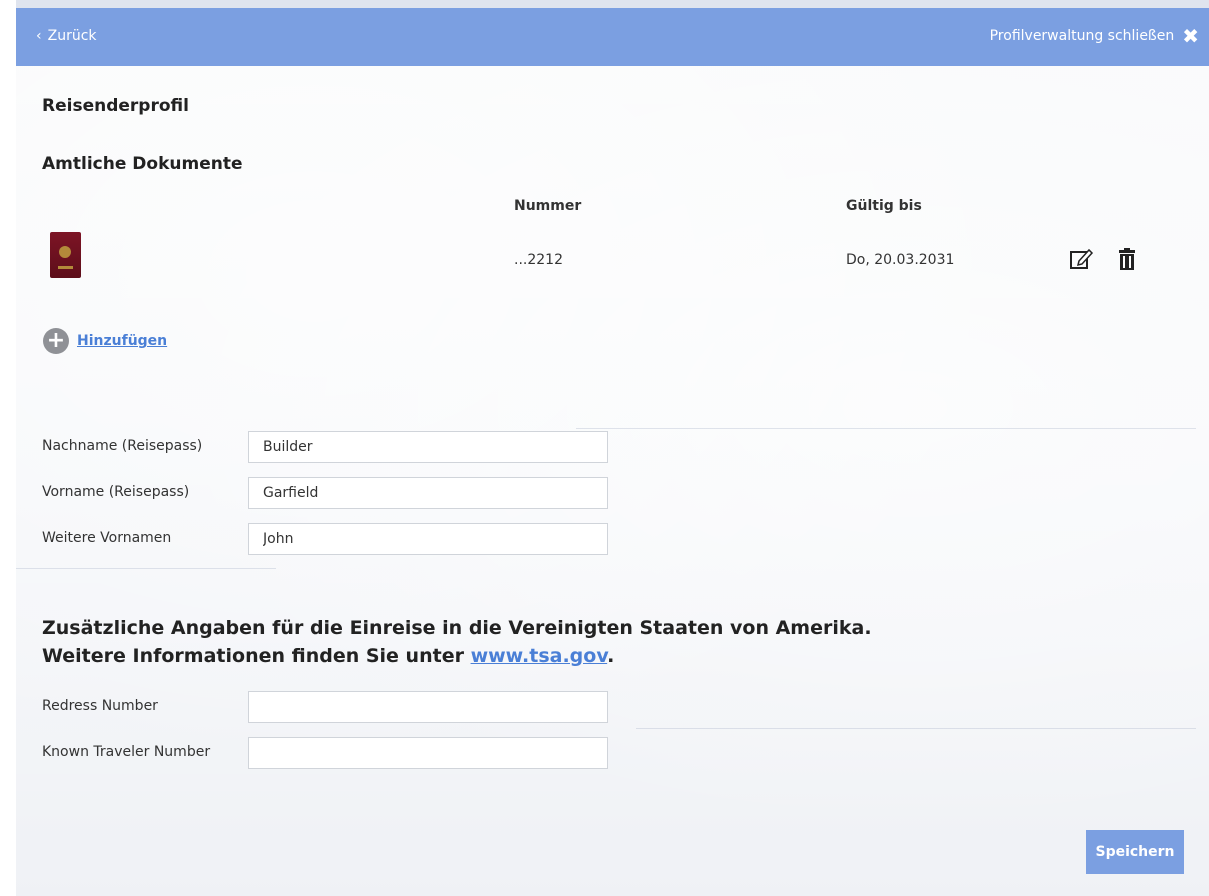 The image size is (1209, 896). What do you see at coordinates (1135, 852) in the screenshot?
I see `save-button: Speichern` at bounding box center [1135, 852].